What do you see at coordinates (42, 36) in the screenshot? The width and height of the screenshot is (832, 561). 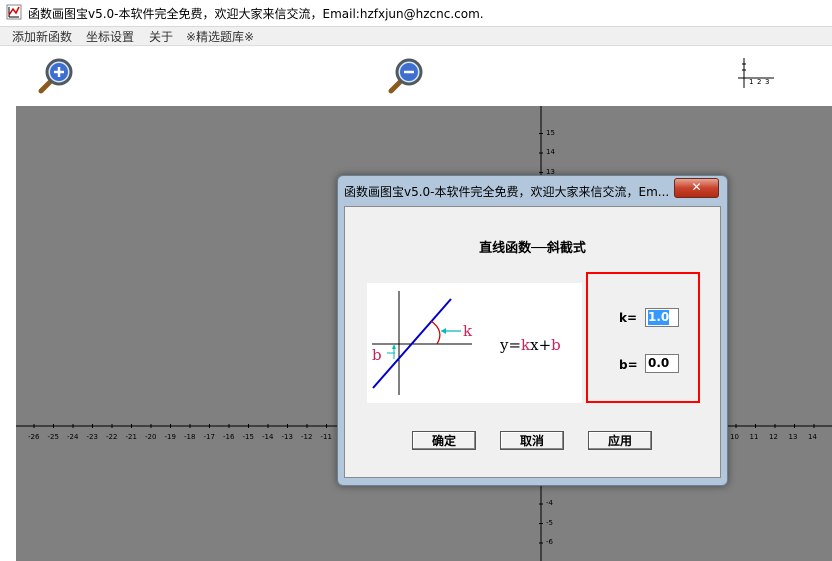 I see `menu-add-function: 添加新函数` at bounding box center [42, 36].